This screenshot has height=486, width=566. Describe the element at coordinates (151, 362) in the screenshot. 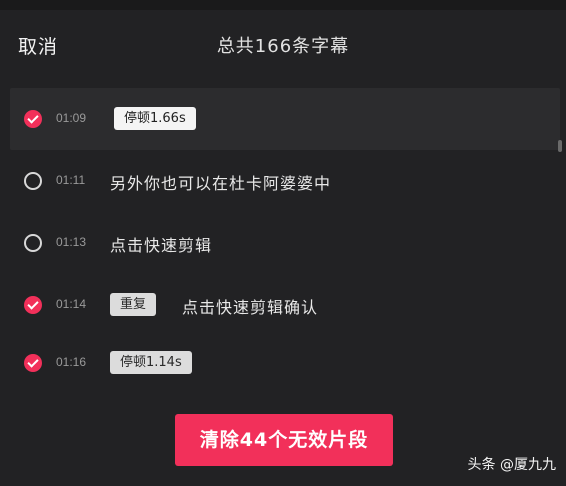

I see `pause-tag: 停顿1.14s` at that location.